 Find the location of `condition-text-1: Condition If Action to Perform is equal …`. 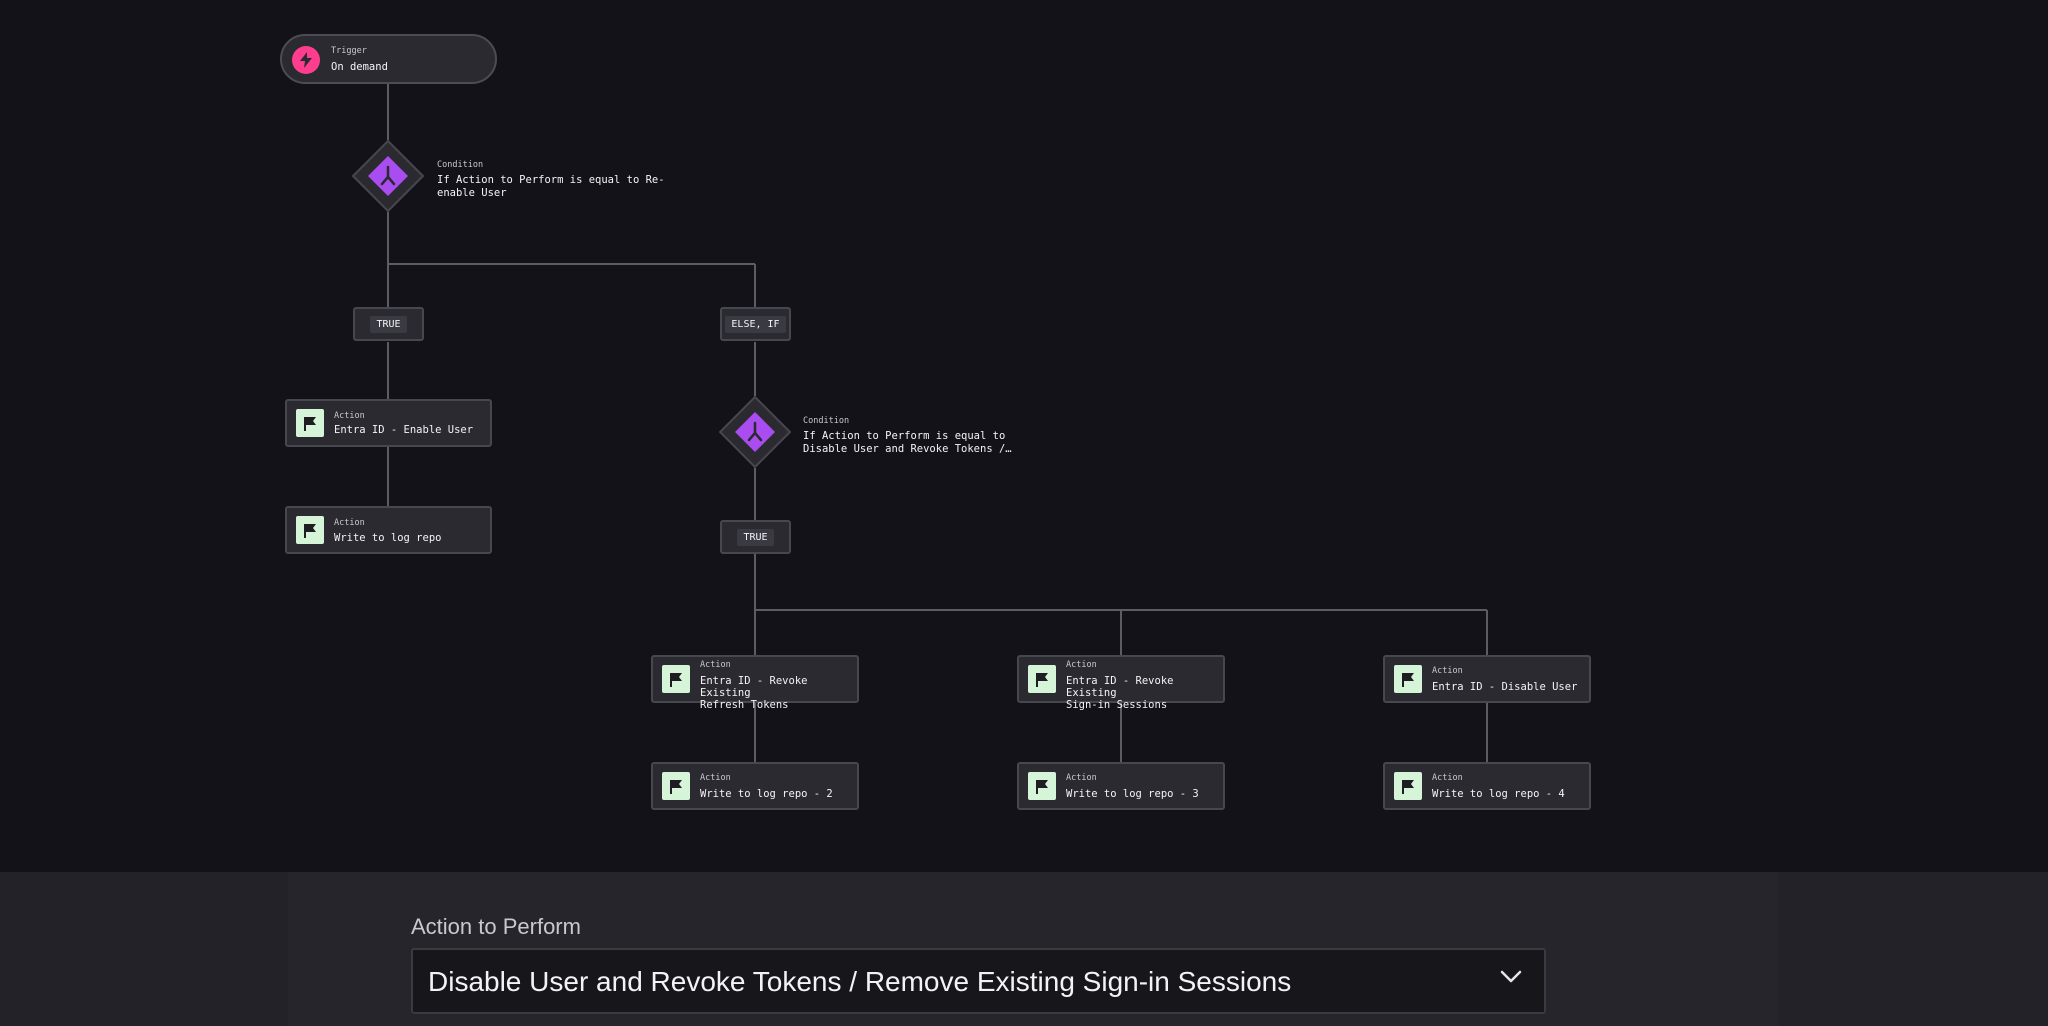

condition-text-1: Condition If Action to Perform is equal … is located at coordinates (551, 180).